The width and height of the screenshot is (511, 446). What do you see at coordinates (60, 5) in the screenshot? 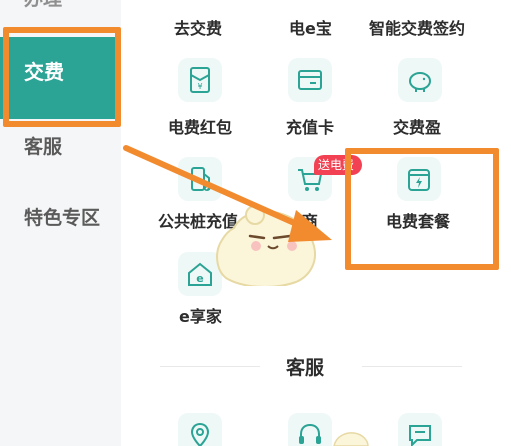
I see `sidebar-item-banli: 办理` at bounding box center [60, 5].